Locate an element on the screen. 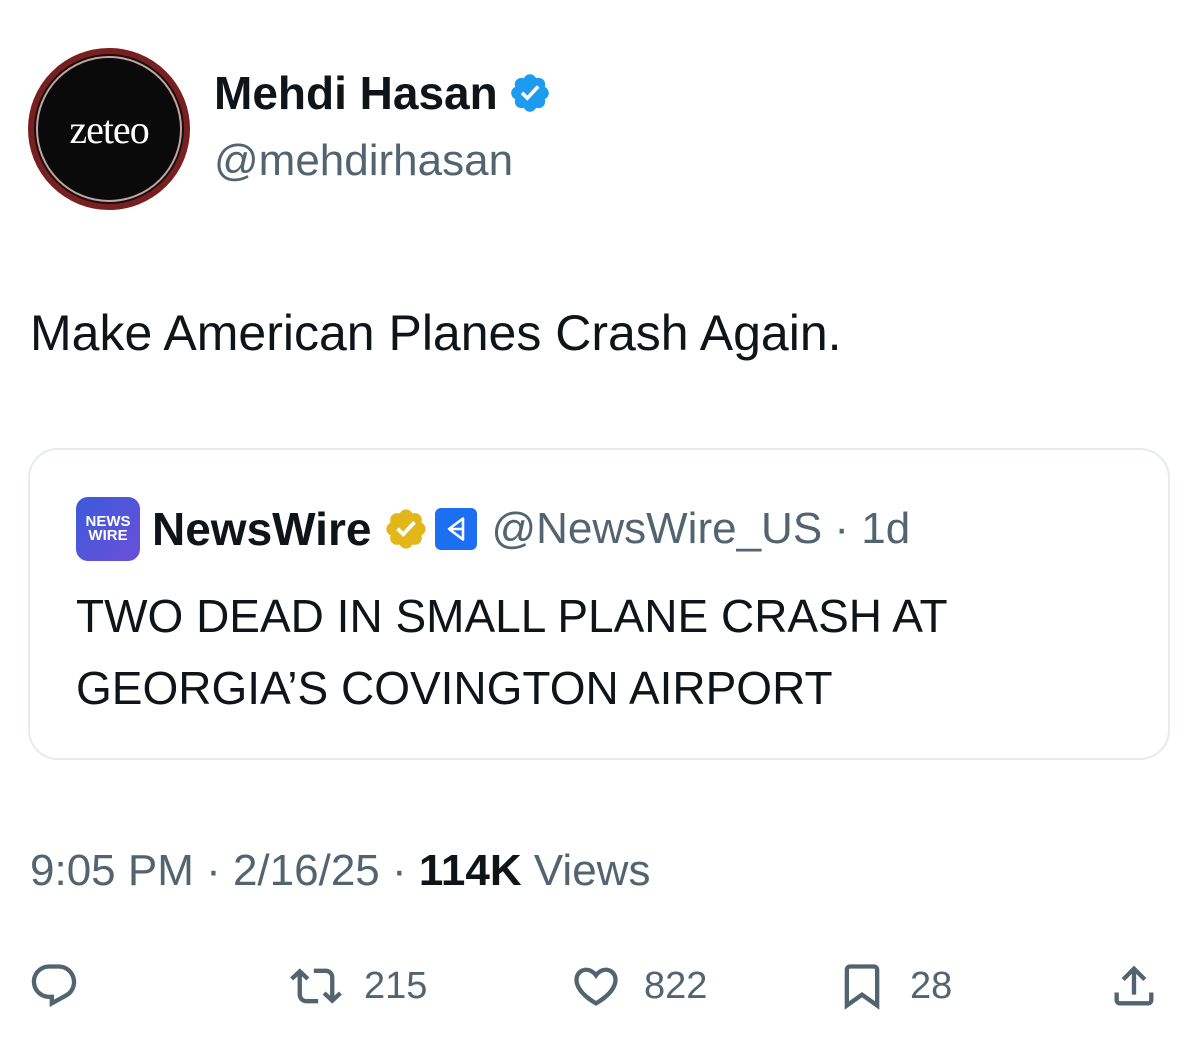  avatar-logo: zeteo is located at coordinates (109, 129).